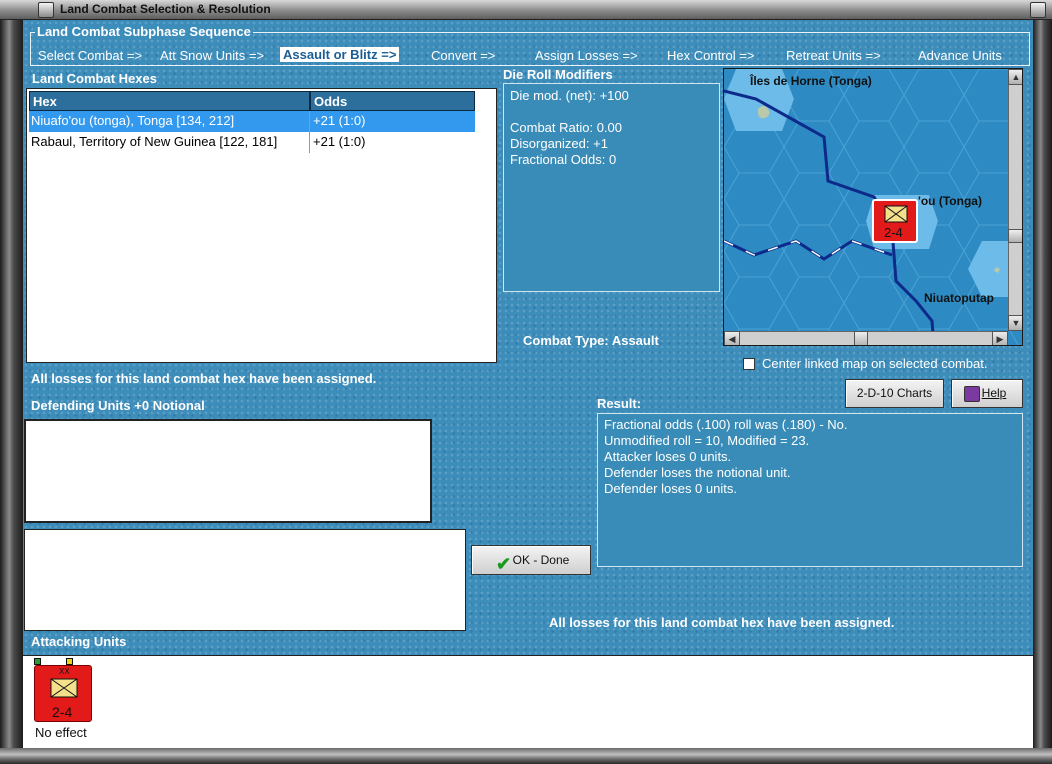 This screenshot has width=1052, height=764. What do you see at coordinates (79, 641) in the screenshot?
I see `attacking-units-title: Attacking Units` at bounding box center [79, 641].